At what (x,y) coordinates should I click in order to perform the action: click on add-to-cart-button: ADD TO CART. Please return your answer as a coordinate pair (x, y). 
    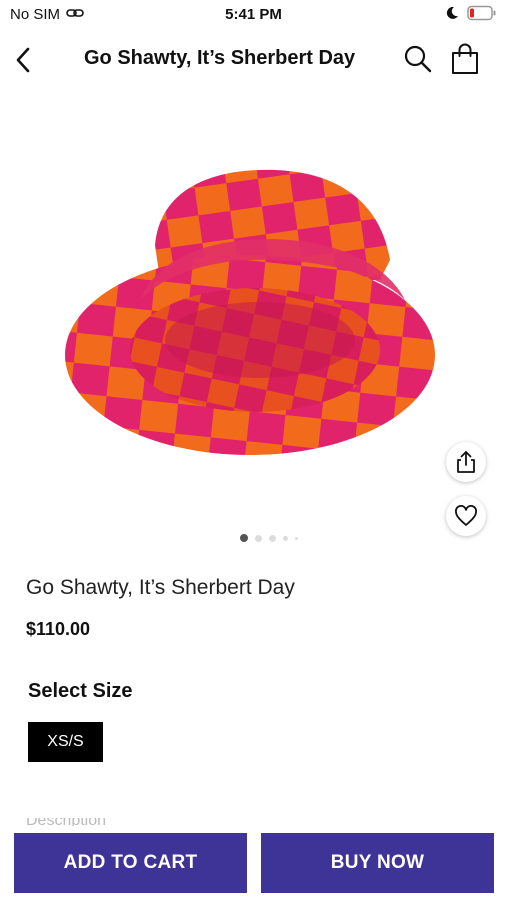
    Looking at the image, I should click on (130, 863).